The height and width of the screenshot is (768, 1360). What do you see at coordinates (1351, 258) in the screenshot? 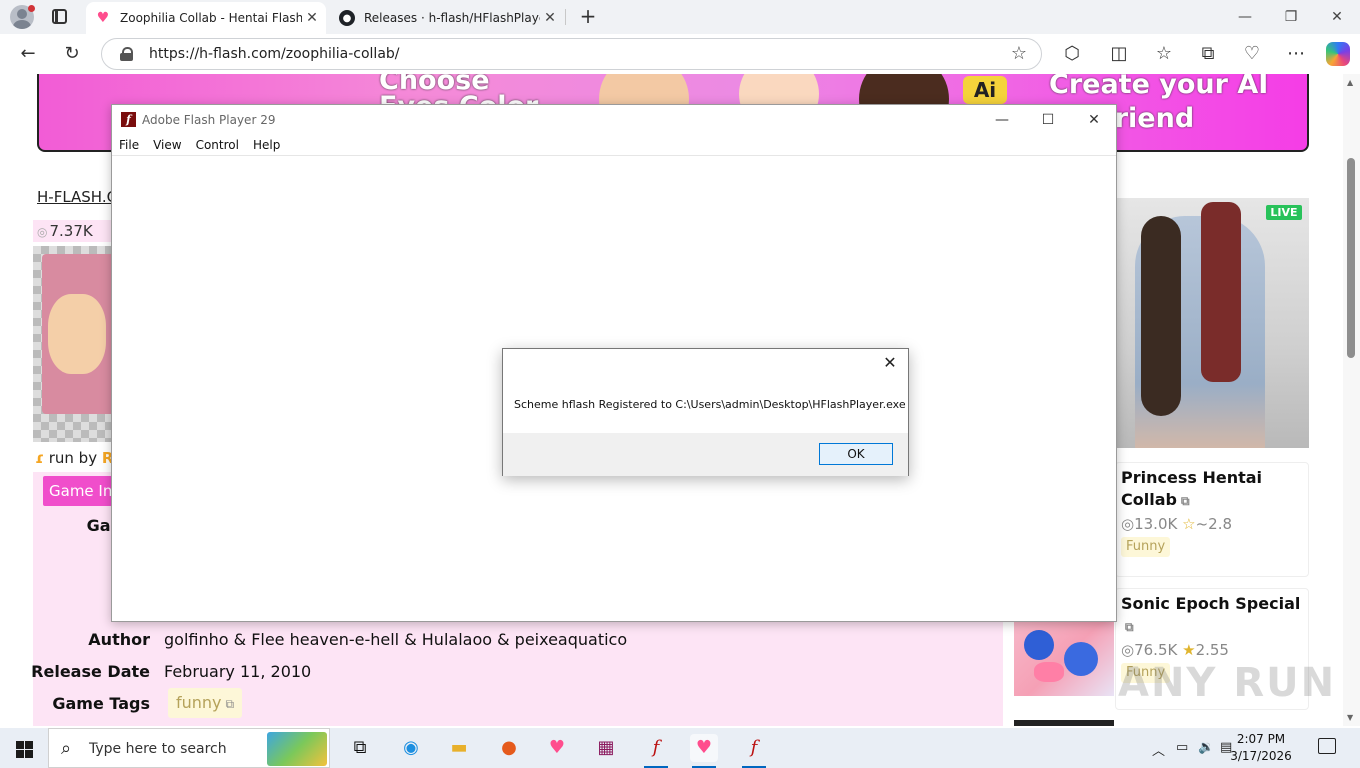
I see `scrollbar-thumb` at bounding box center [1351, 258].